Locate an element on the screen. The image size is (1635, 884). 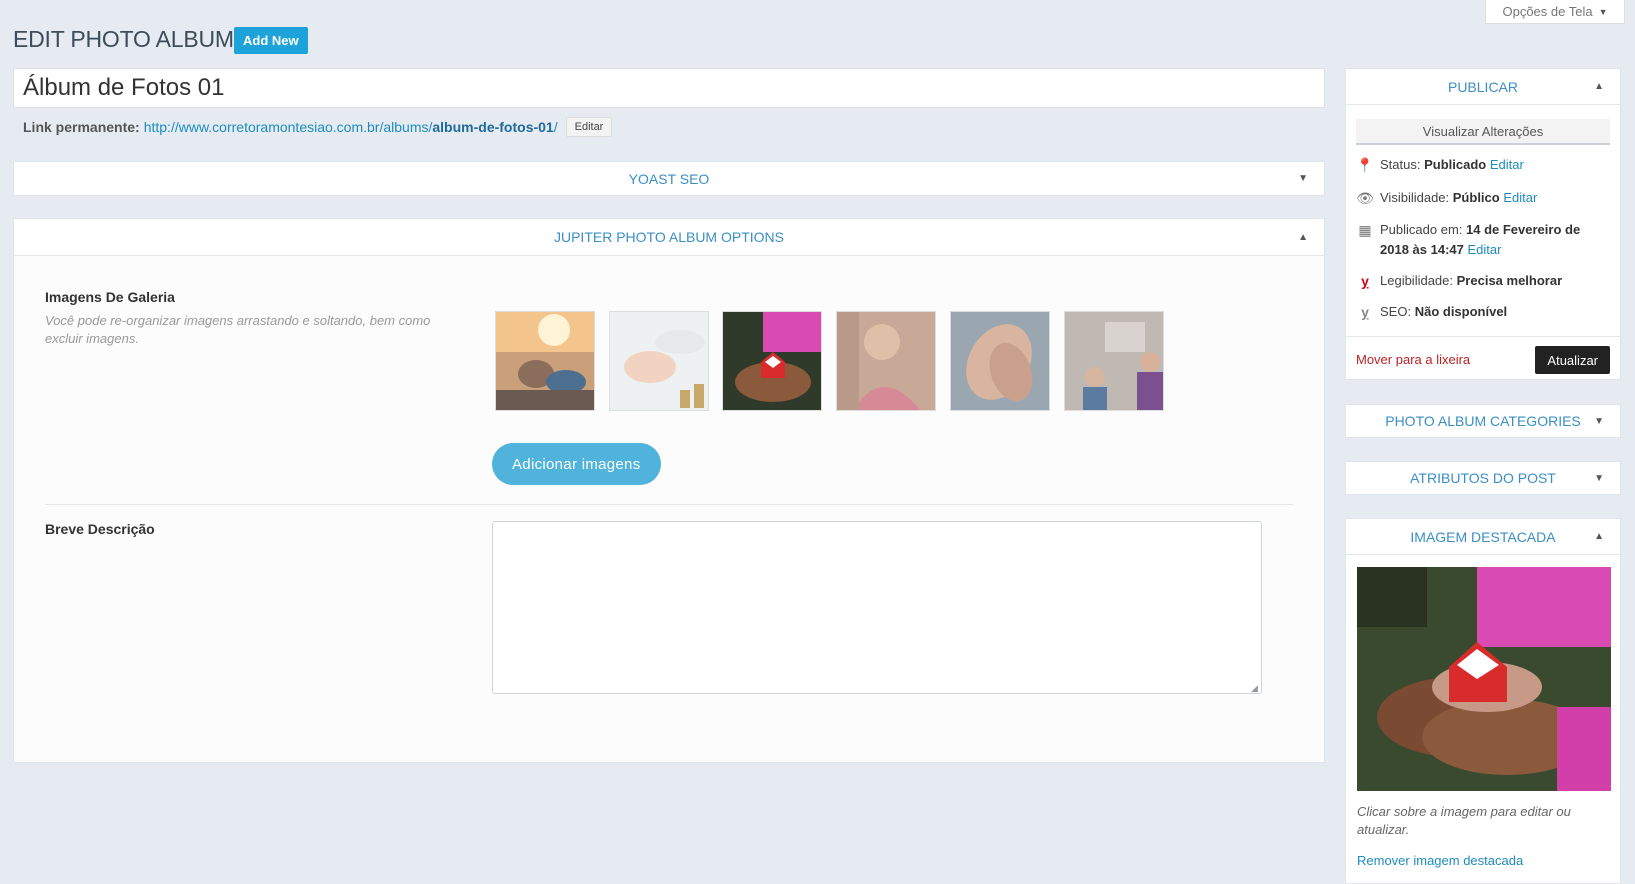
featured-image-toggle: IMAGEM DESTACADA ▲ is located at coordinates (1483, 537).